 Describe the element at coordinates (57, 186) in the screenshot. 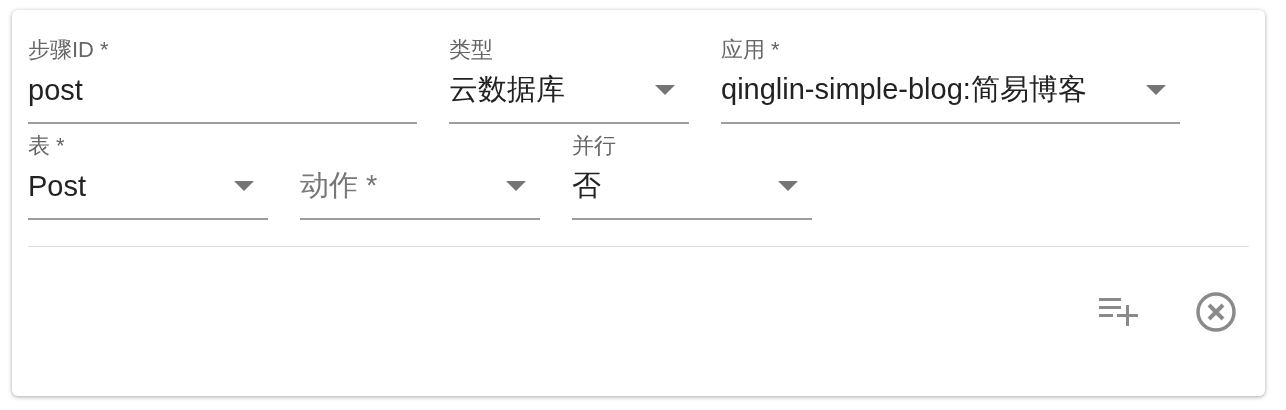

I see `field-value: Post` at that location.